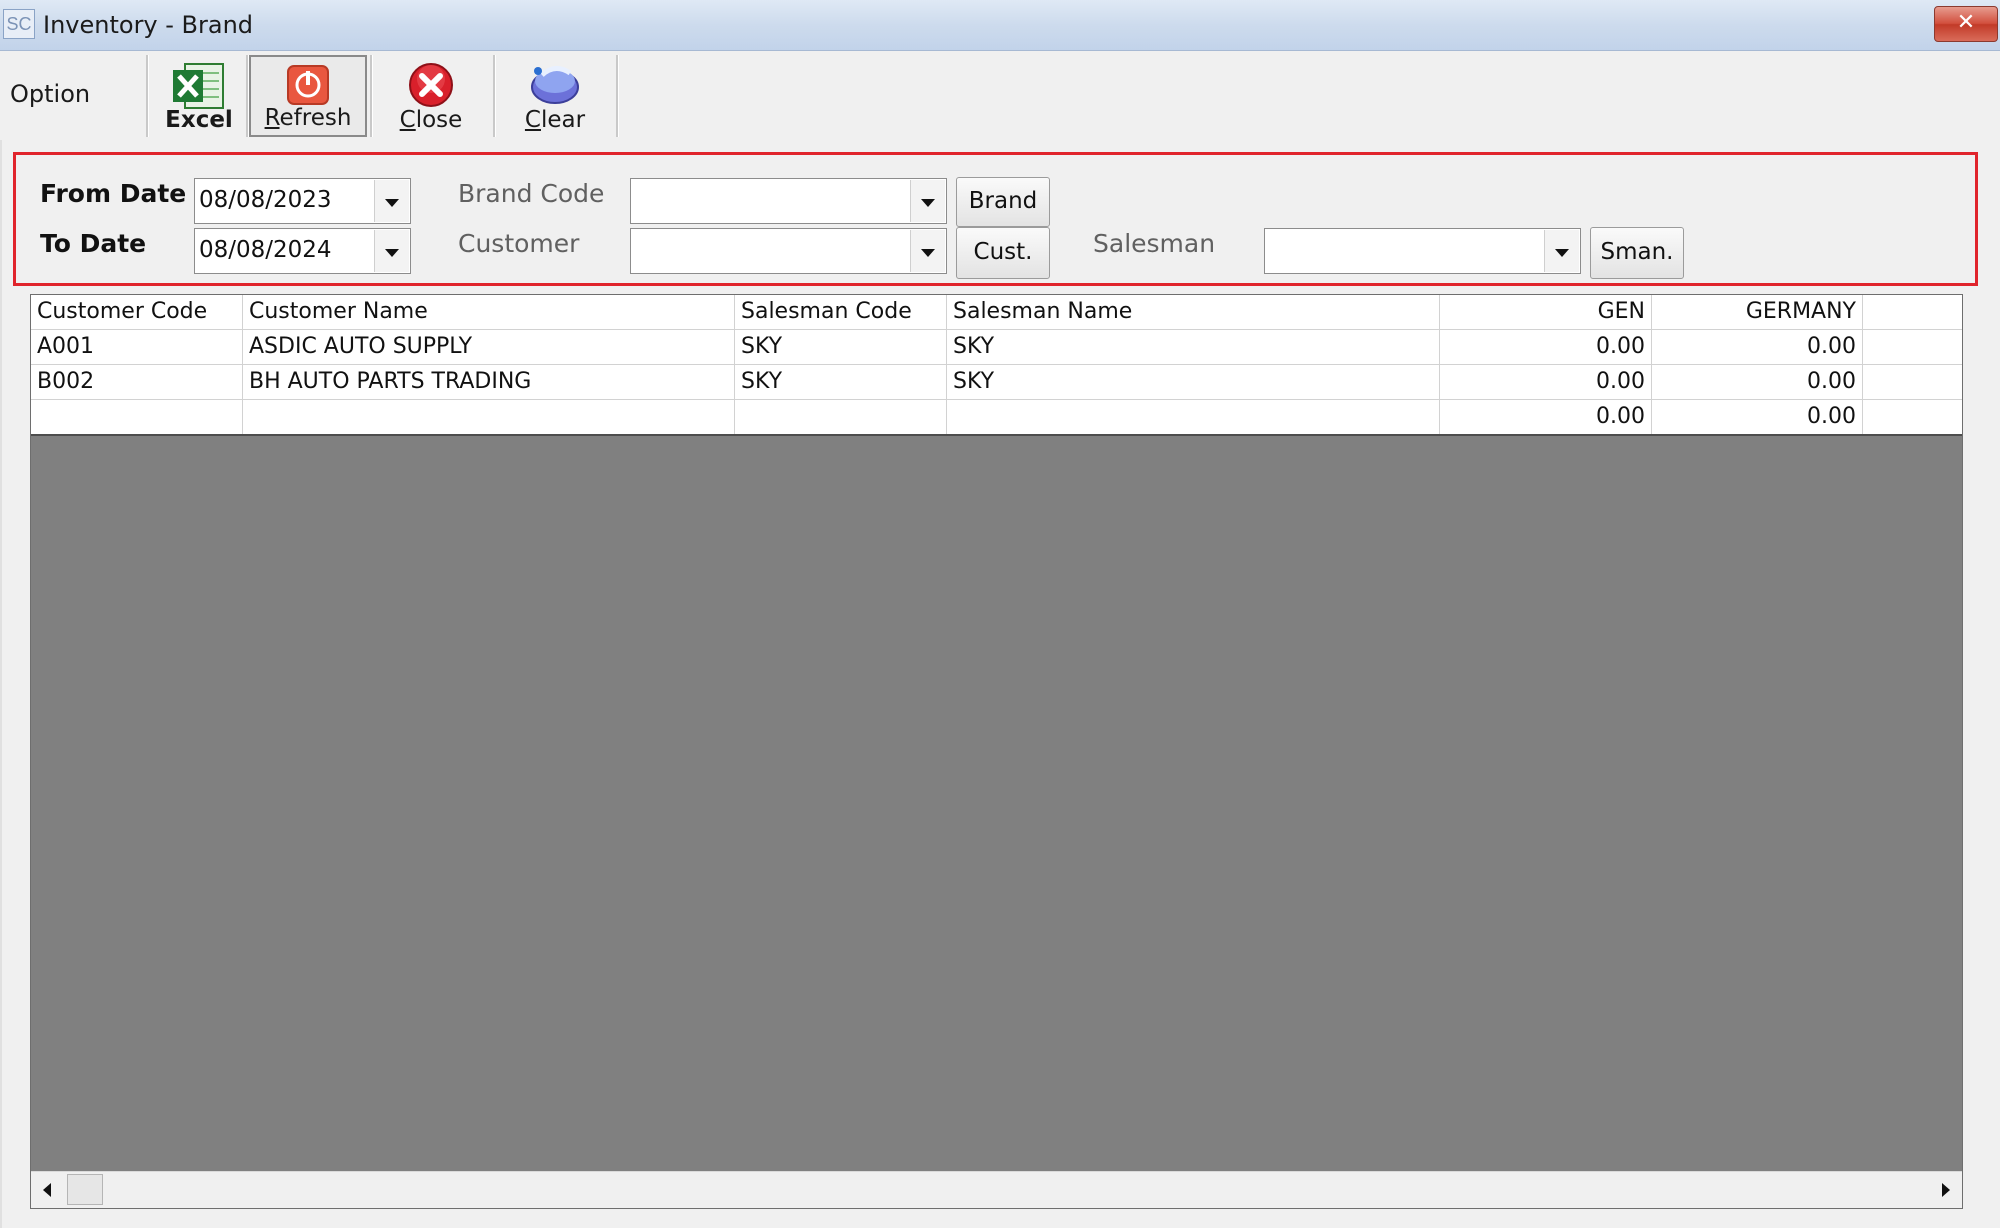 The image size is (2000, 1228). Describe the element at coordinates (1003, 202) in the screenshot. I see `brand-button: Brand` at that location.